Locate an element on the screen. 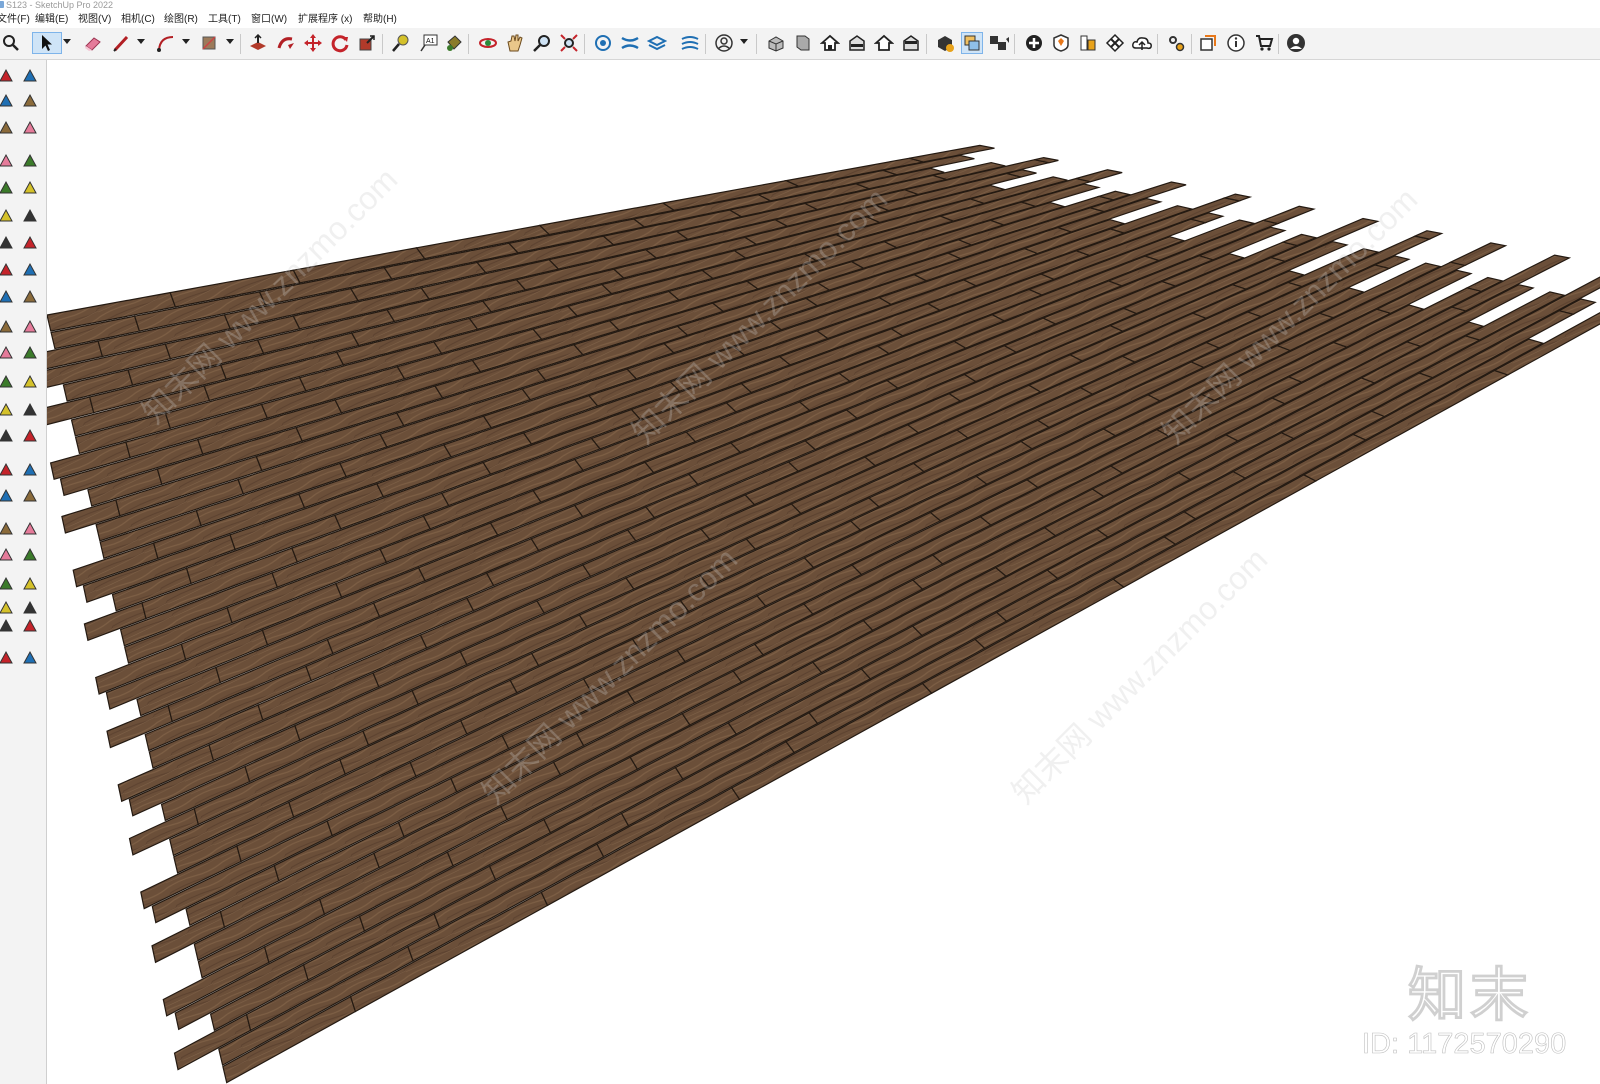 The height and width of the screenshot is (1084, 1600). left-rectangle-icon is located at coordinates (8, 188).